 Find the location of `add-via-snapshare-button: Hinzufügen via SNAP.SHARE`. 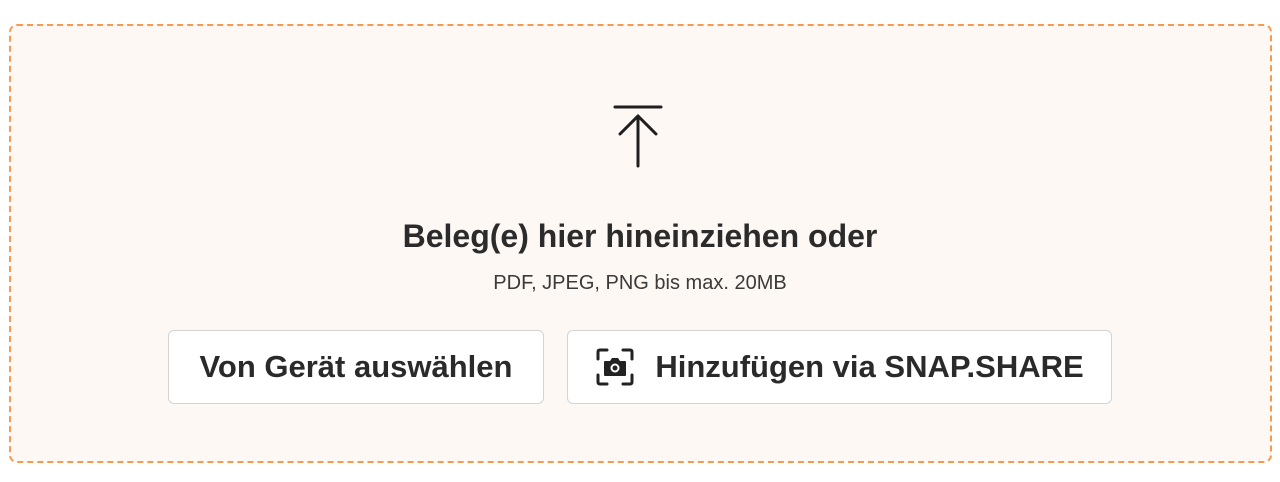

add-via-snapshare-button: Hinzufügen via SNAP.SHARE is located at coordinates (839, 367).